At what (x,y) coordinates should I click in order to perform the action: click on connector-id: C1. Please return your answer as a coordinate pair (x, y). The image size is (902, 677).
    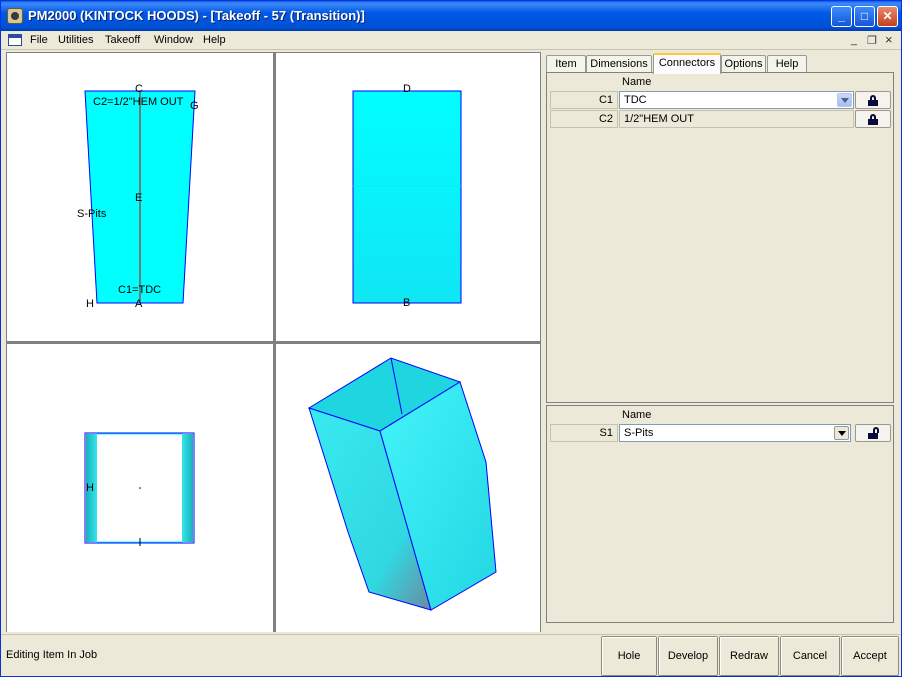
    Looking at the image, I should click on (584, 100).